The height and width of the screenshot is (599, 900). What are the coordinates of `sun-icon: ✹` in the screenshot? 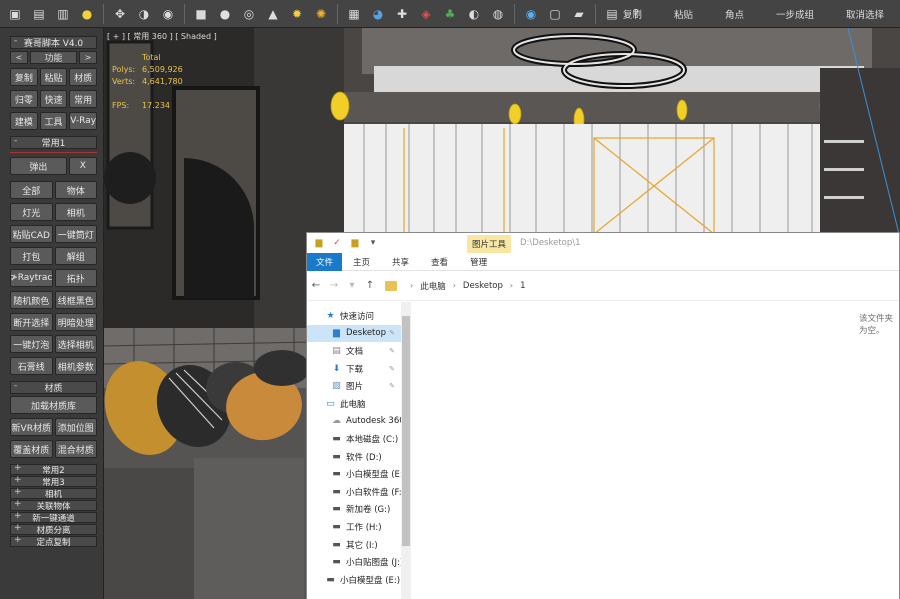 It's located at (297, 14).